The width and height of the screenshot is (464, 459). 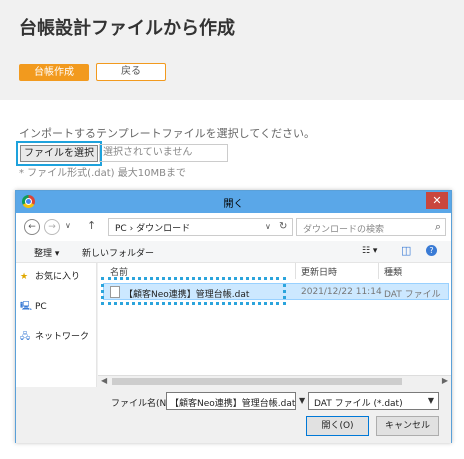 What do you see at coordinates (257, 381) in the screenshot?
I see `scrollbar-thumb` at bounding box center [257, 381].